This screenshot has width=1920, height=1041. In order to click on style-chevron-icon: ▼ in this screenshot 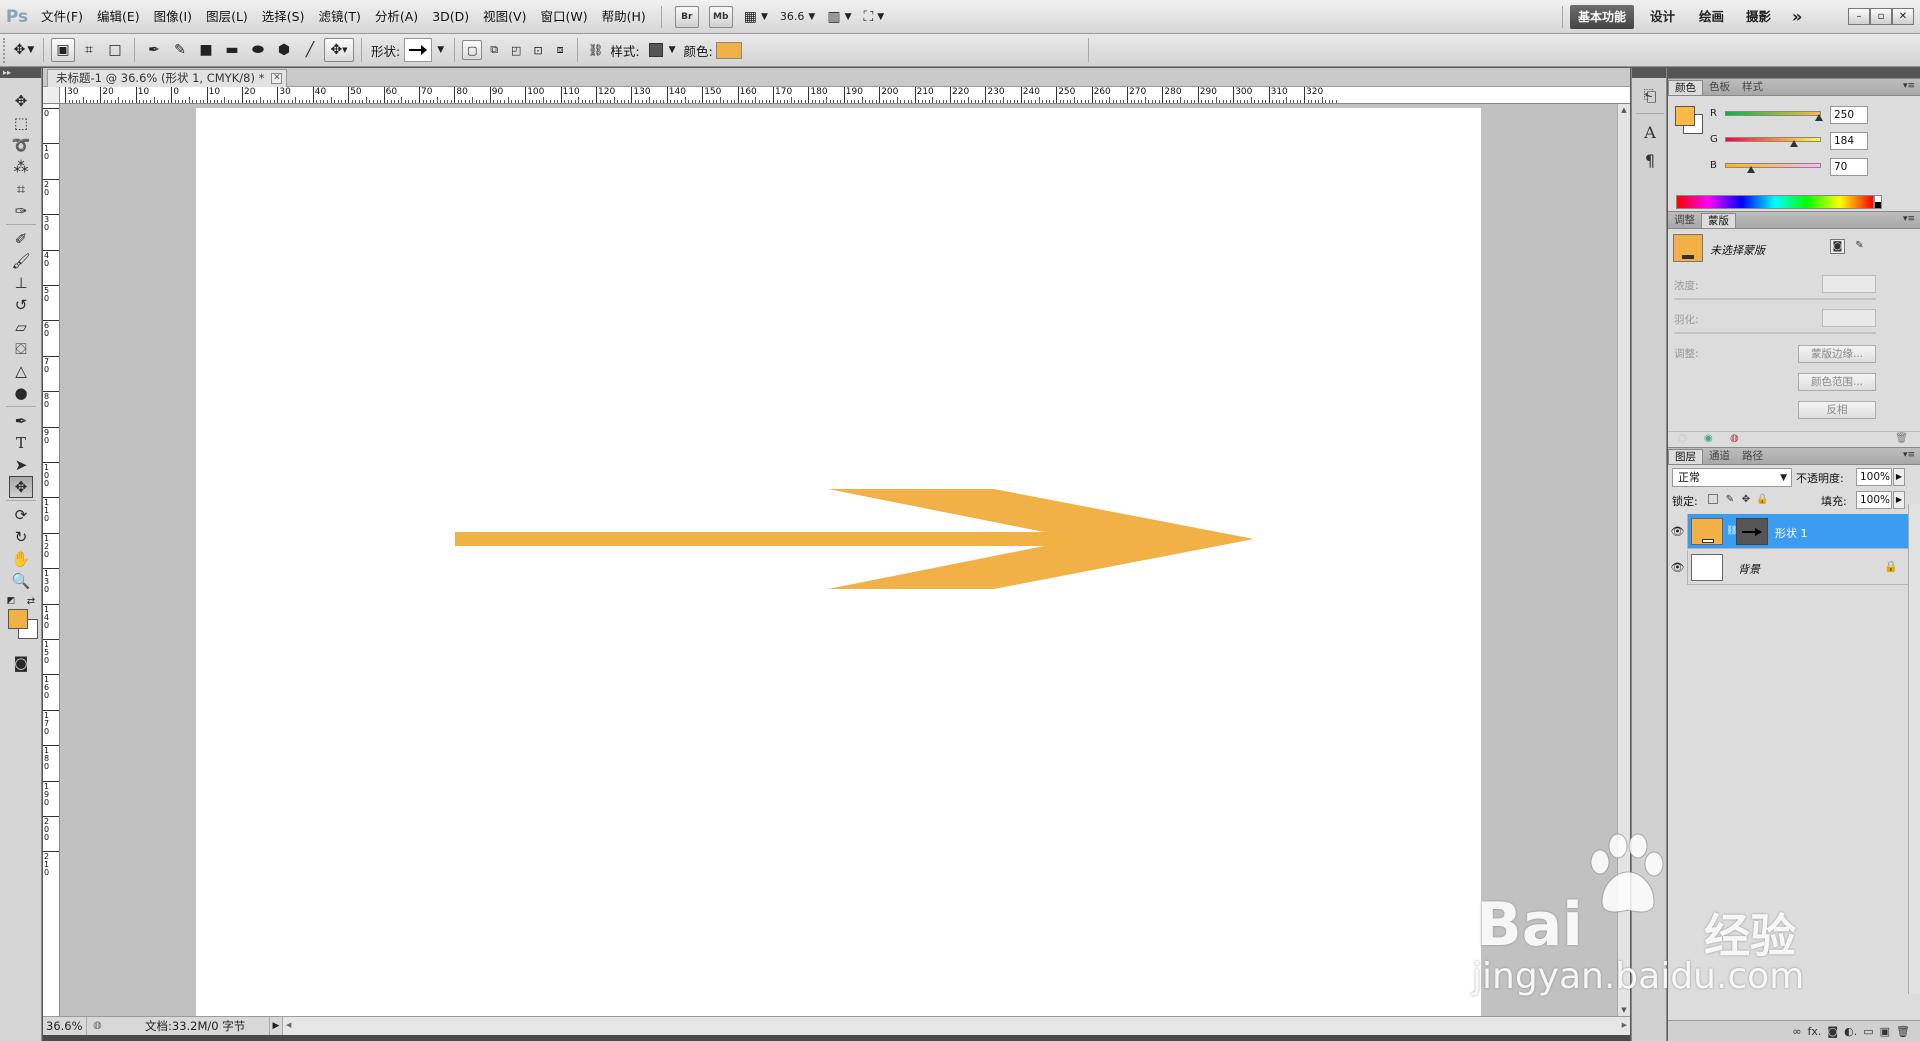, I will do `click(672, 50)`.